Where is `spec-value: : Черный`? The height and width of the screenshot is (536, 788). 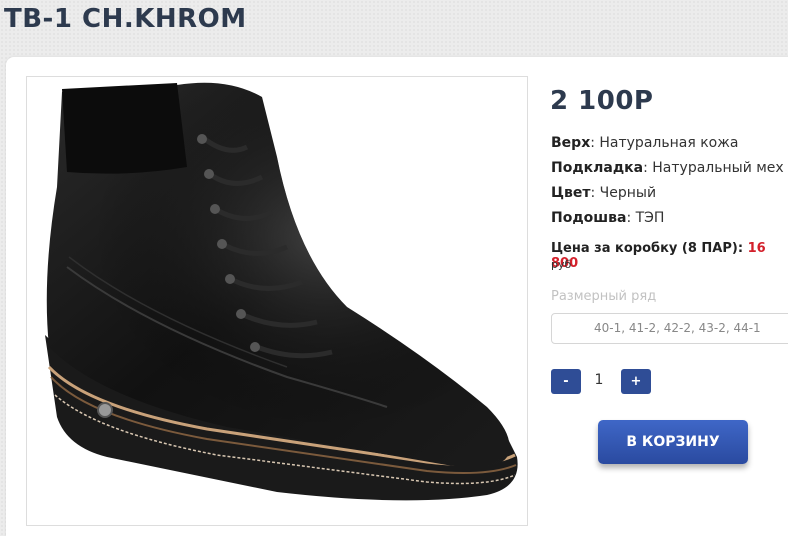 spec-value: : Черный is located at coordinates (623, 193).